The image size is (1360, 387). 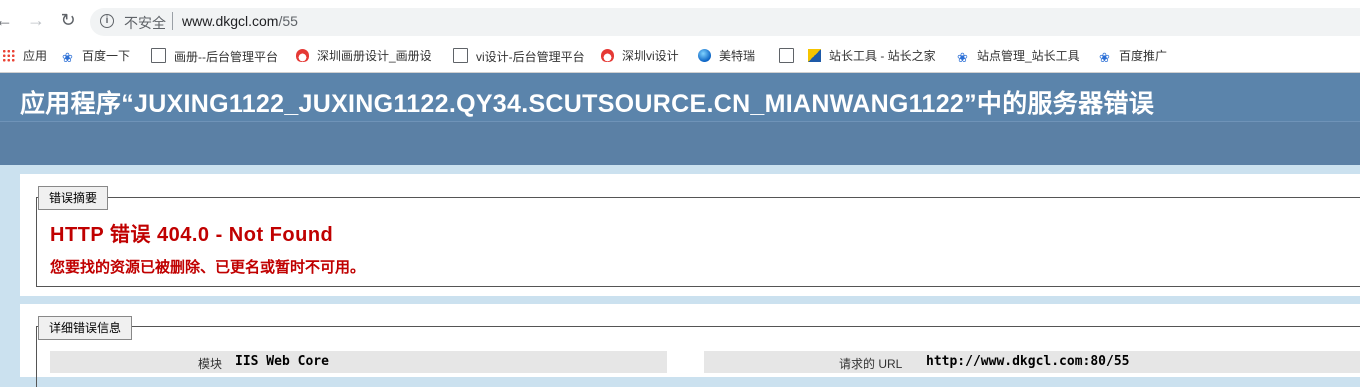 I want to click on url-text: www.dkgcl.com/55, so click(x=240, y=21).